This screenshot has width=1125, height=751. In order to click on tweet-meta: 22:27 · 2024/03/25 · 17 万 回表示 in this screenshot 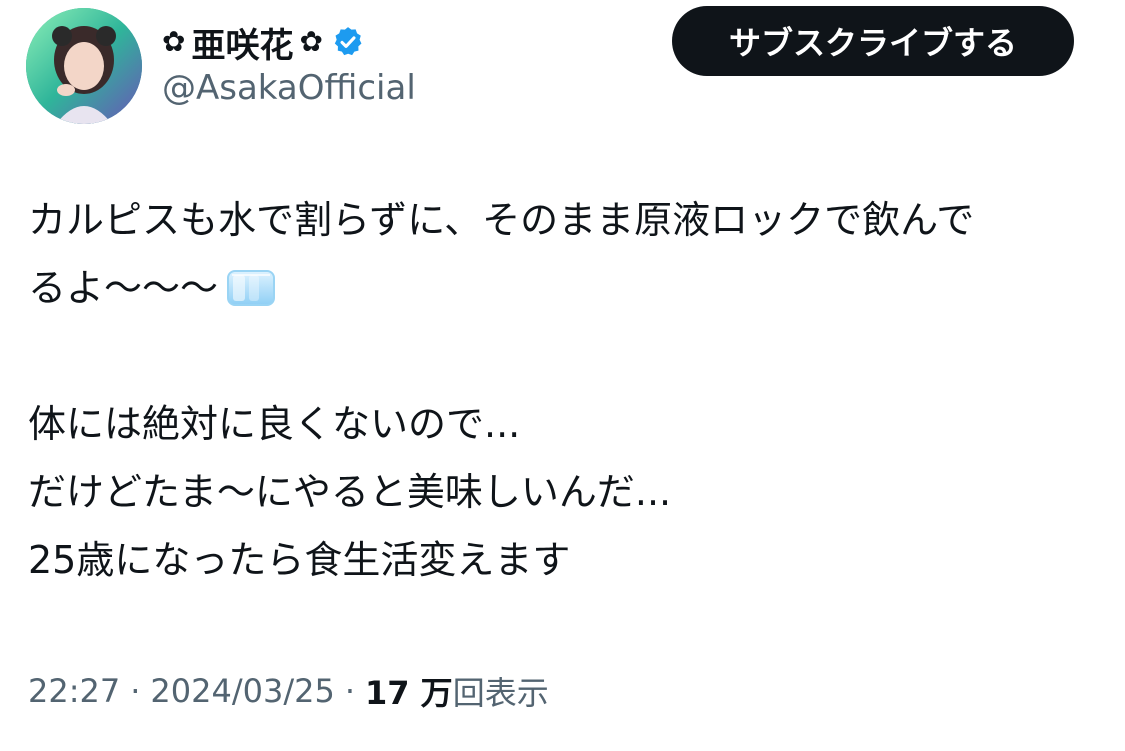, I will do `click(288, 691)`.